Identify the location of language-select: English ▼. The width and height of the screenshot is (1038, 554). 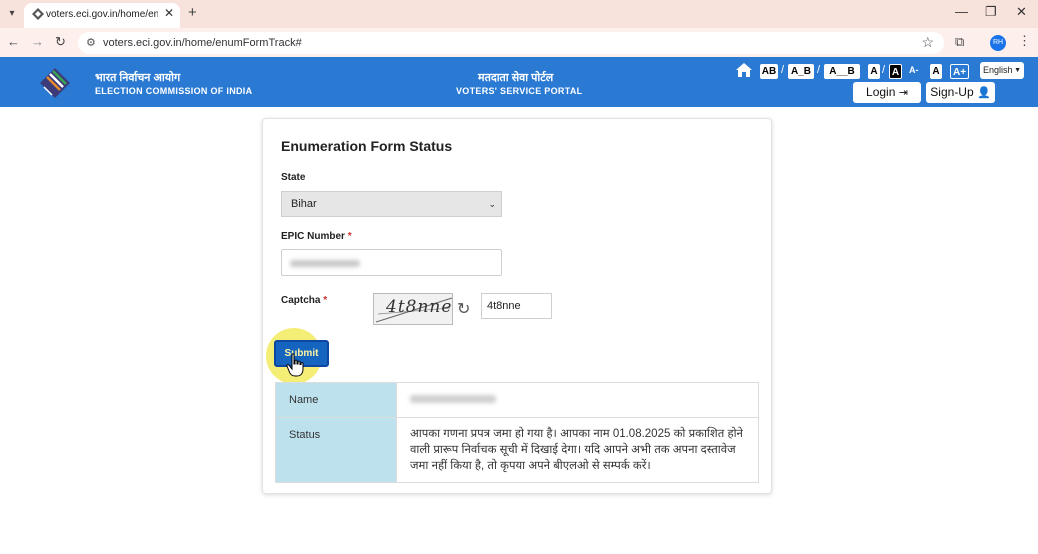
(1002, 70).